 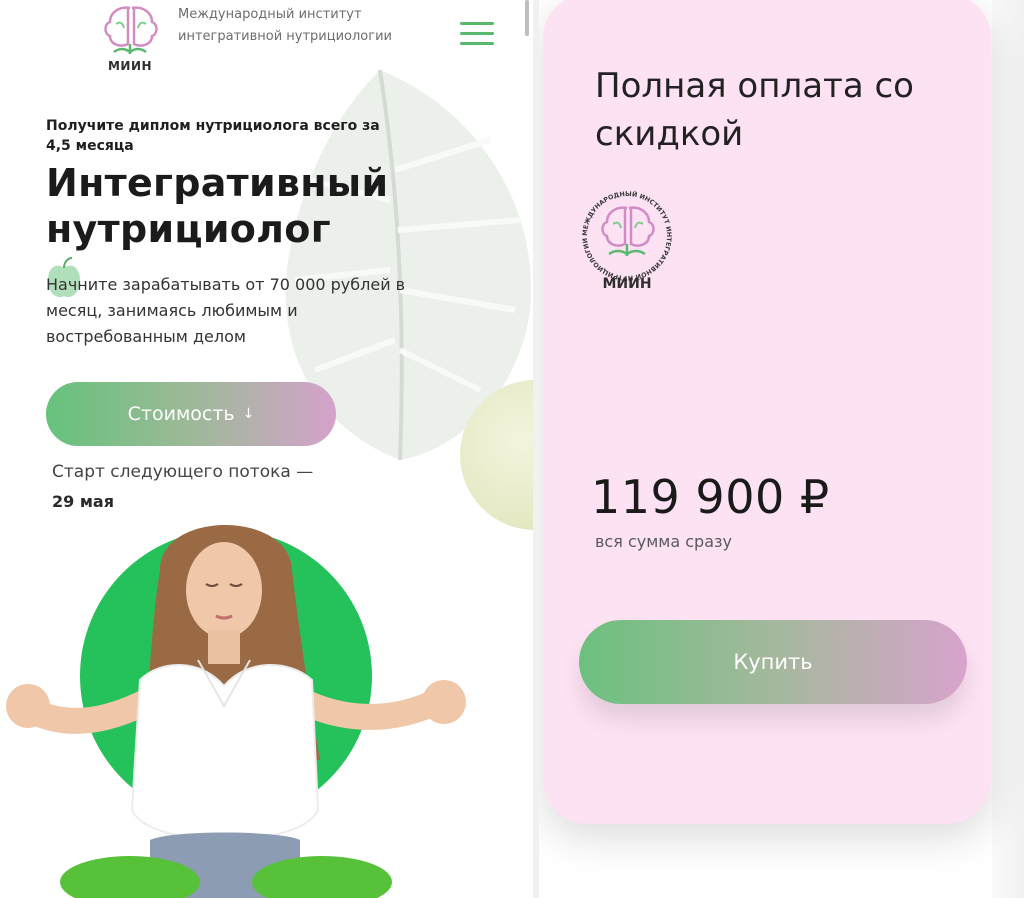 I want to click on buy-button-label: Купить, so click(x=773, y=662).